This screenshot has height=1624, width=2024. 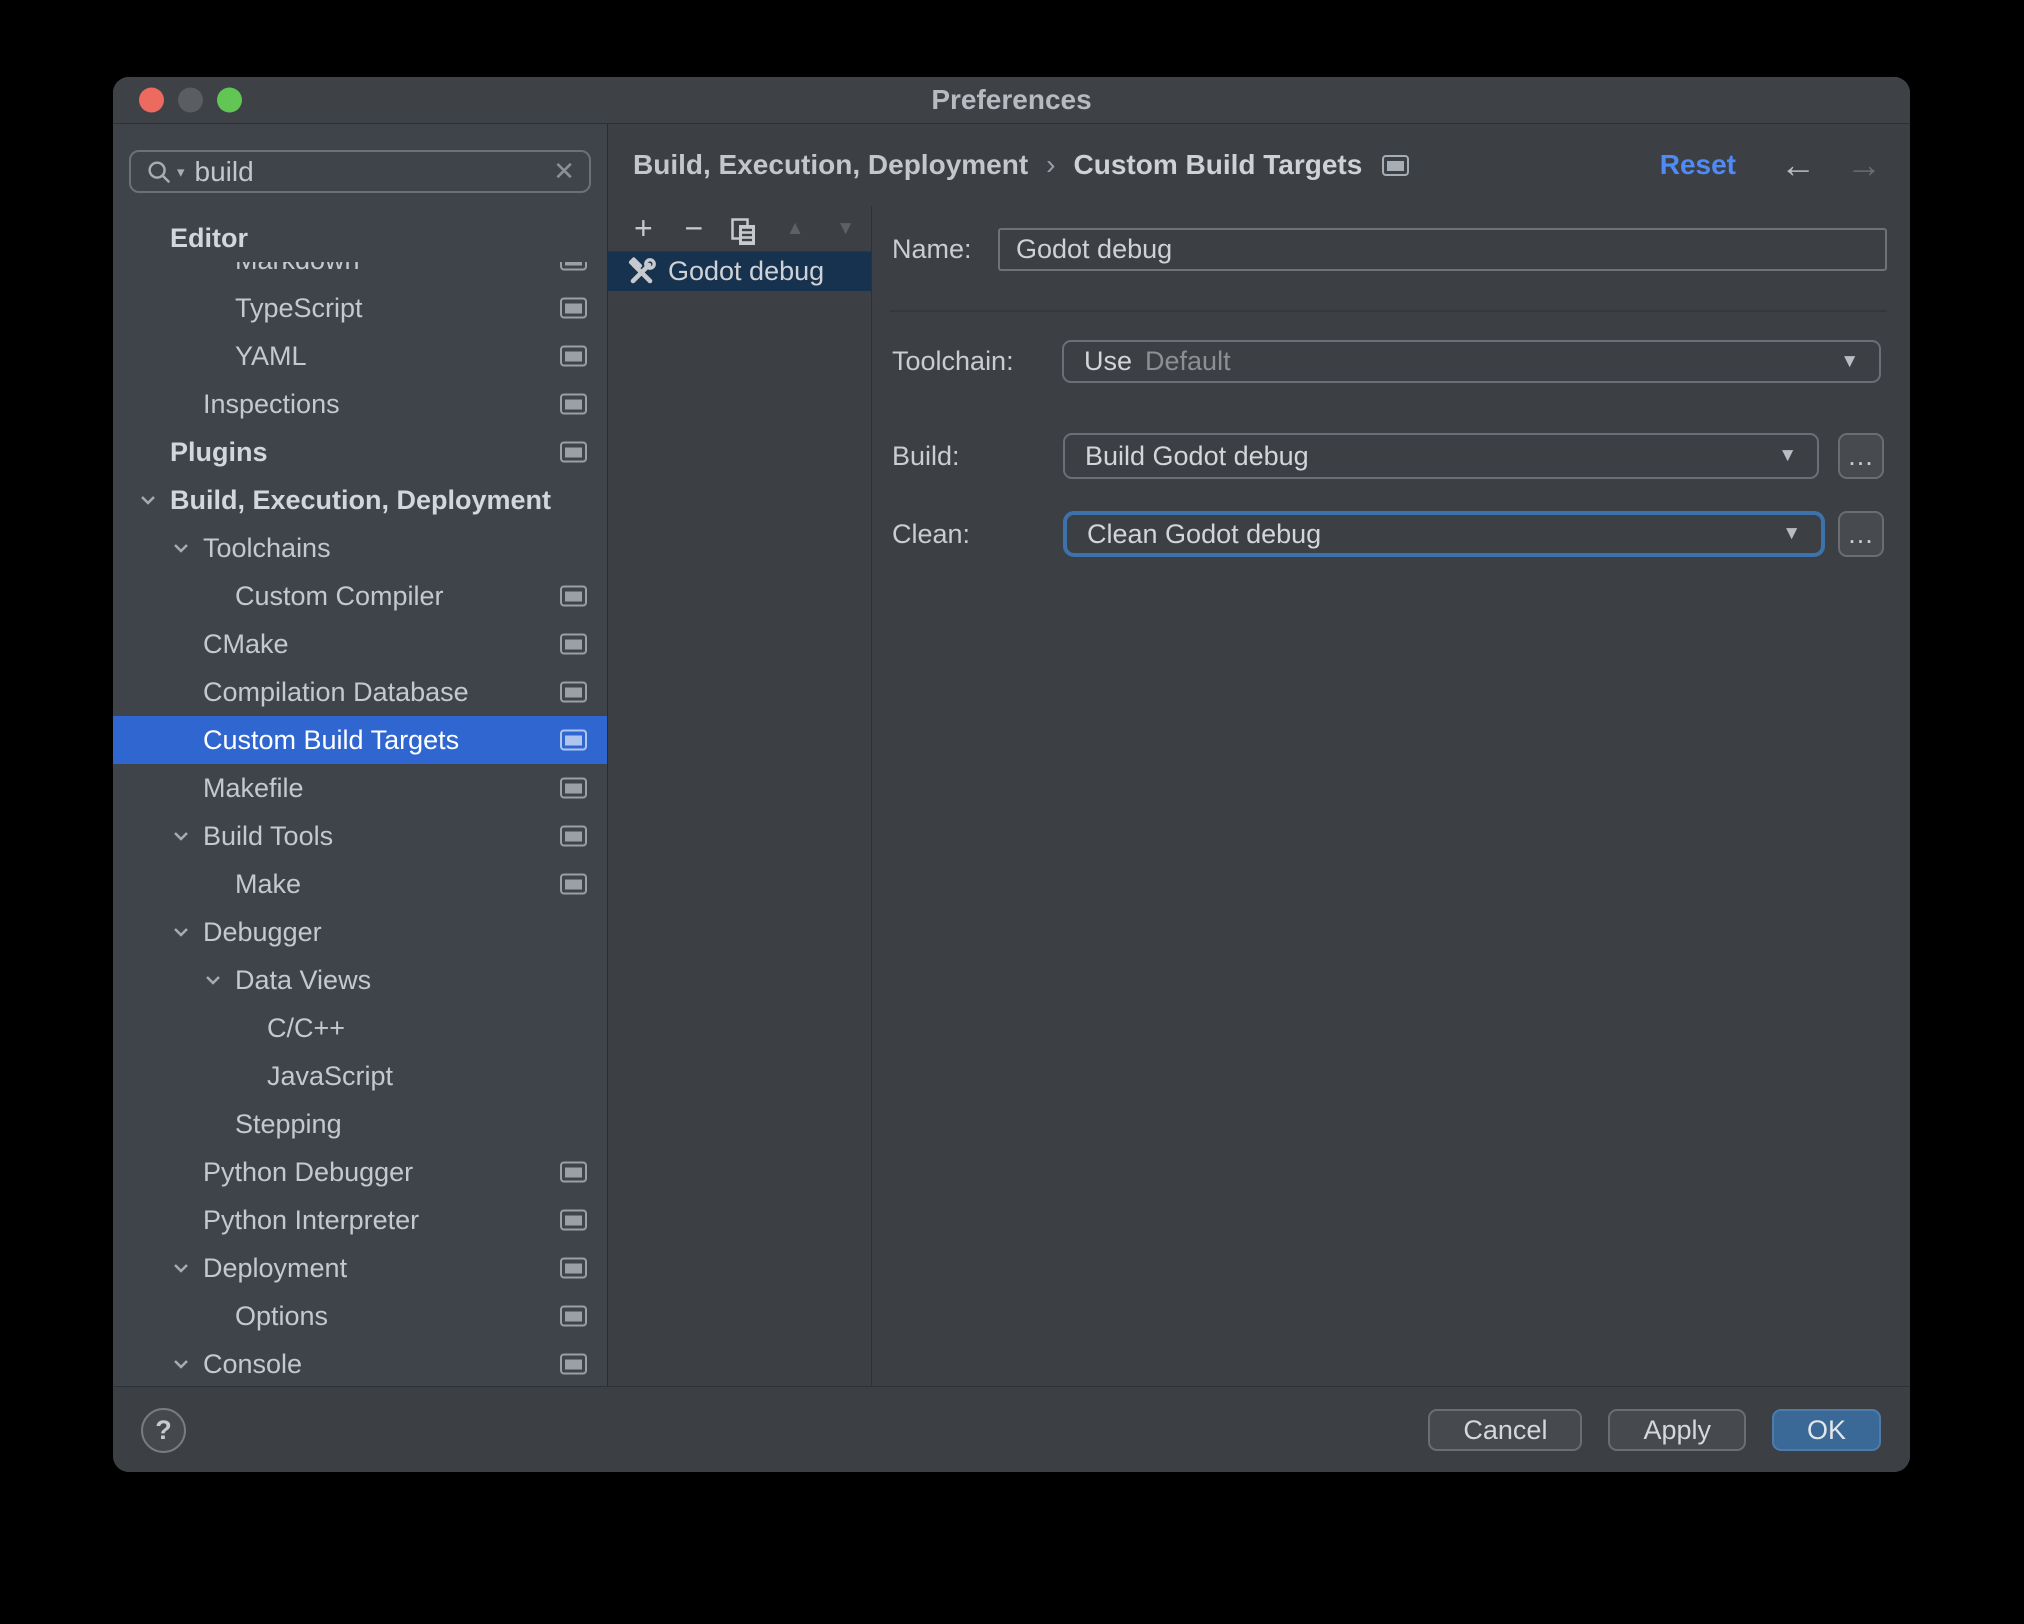 I want to click on sidebar-item-typescript: TypeScript, so click(x=360, y=308).